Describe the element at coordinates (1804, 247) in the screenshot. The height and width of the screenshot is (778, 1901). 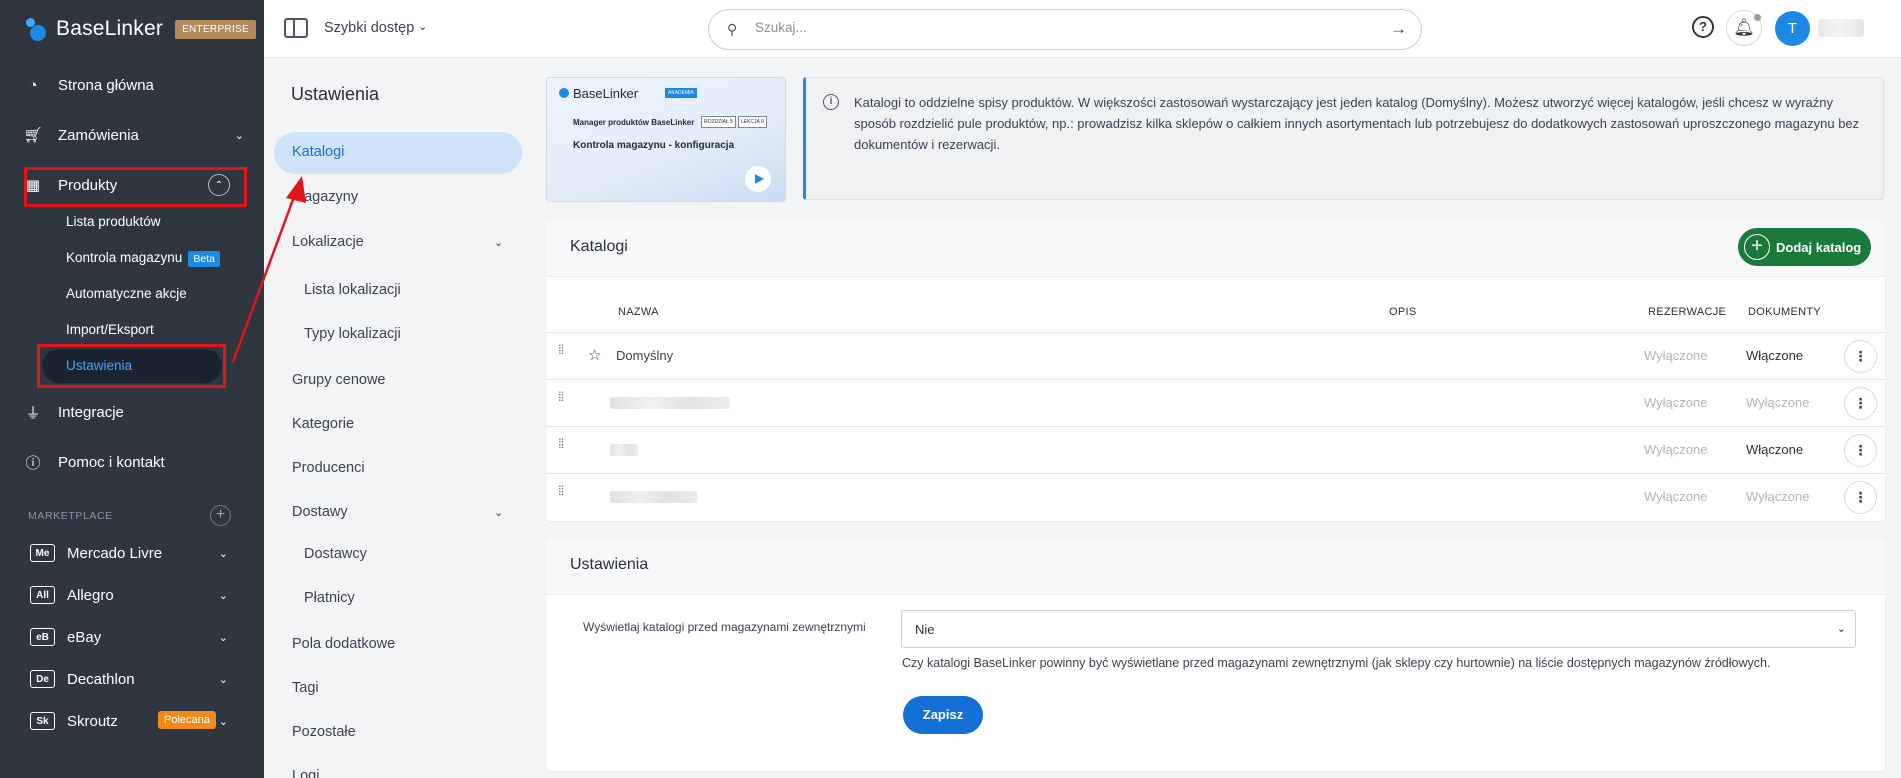
I see `add-catalog-button: + Dodaj katalog` at that location.